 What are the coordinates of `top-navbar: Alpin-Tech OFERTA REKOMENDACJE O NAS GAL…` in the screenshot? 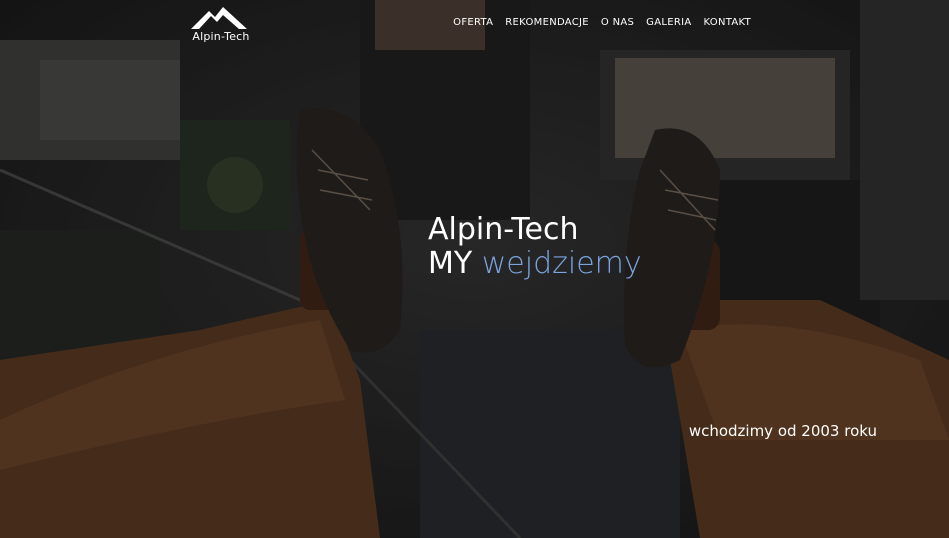 It's located at (474, 25).